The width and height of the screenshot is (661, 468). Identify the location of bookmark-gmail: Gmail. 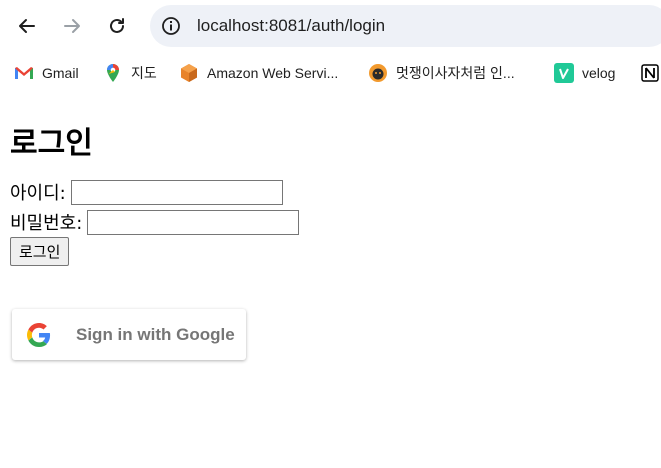
(46, 73).